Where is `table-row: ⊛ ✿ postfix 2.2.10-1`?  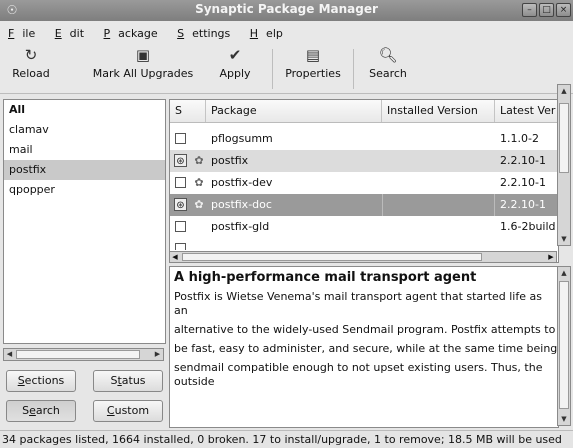 table-row: ⊛ ✿ postfix 2.2.10-1 is located at coordinates (364, 161).